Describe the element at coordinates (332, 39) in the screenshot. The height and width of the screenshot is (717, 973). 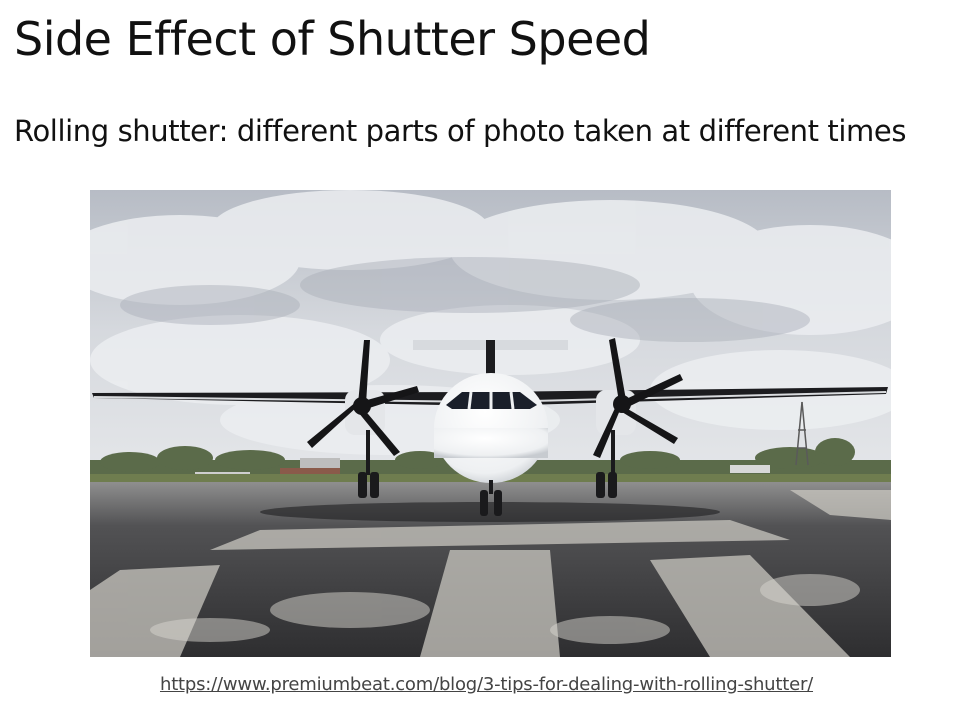
I see `slide-title: Side Effect of Shutter Speed` at that location.